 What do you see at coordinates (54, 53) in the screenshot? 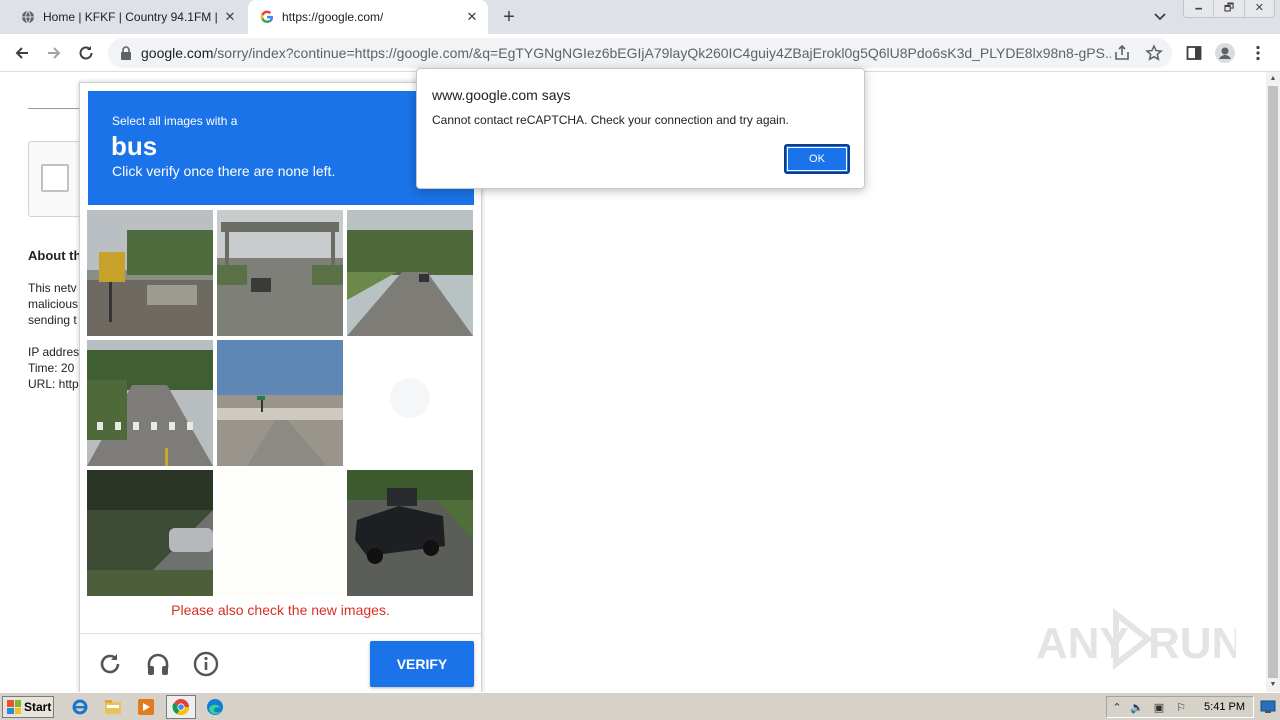
I see `forward-arrow-icon` at bounding box center [54, 53].